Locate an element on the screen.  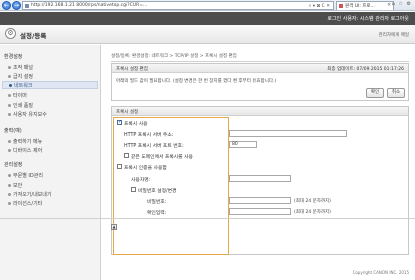
mail-admin-link: 관리자에게 메일 is located at coordinates (394, 35).